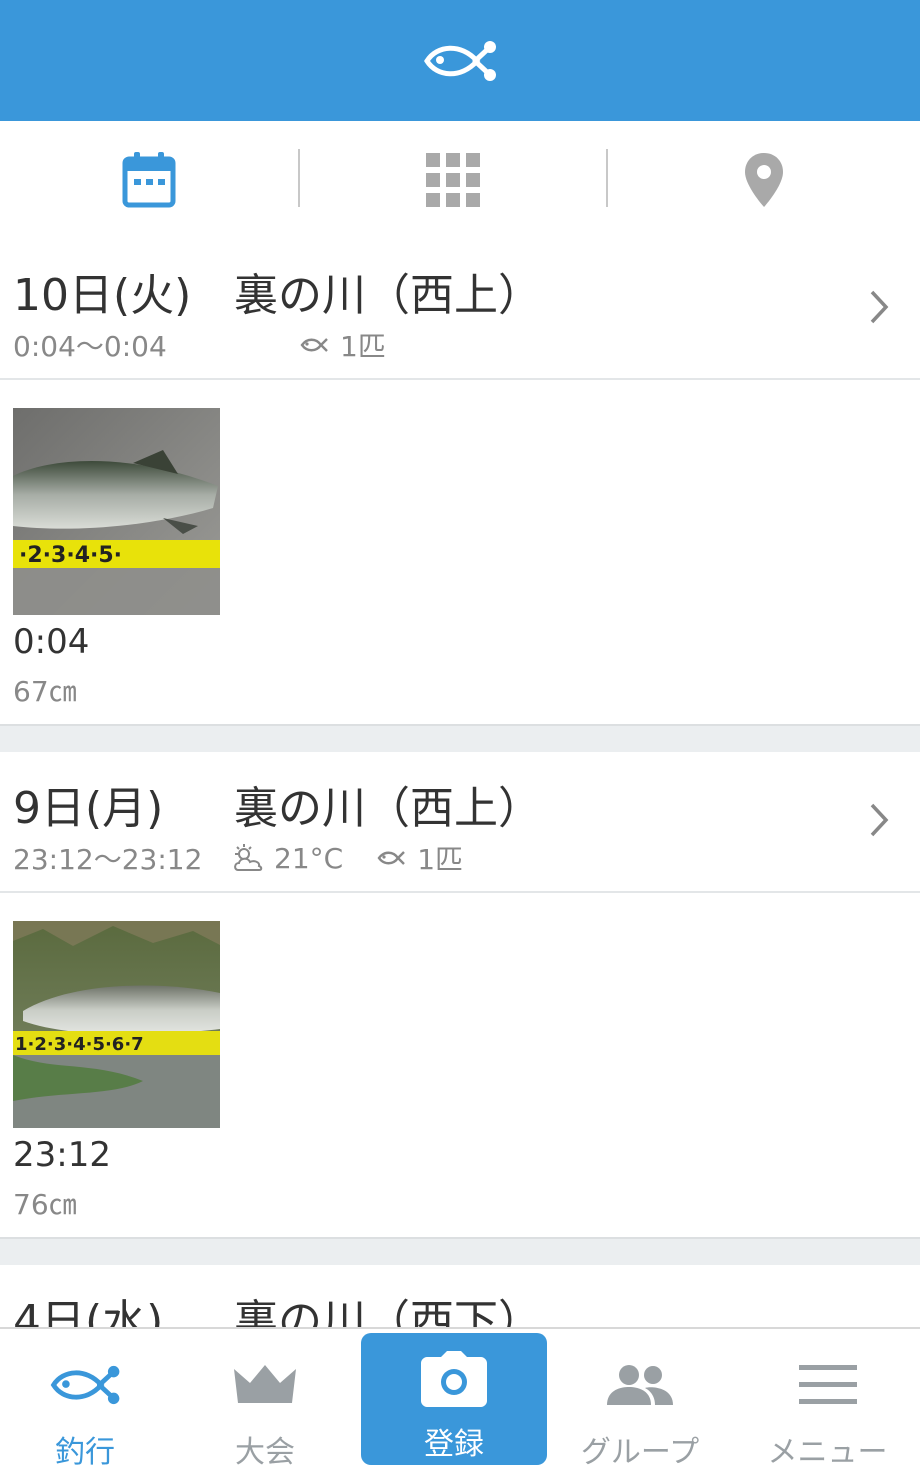 The width and height of the screenshot is (920, 1472). Describe the element at coordinates (640, 1385) in the screenshot. I see `group-icon` at that location.